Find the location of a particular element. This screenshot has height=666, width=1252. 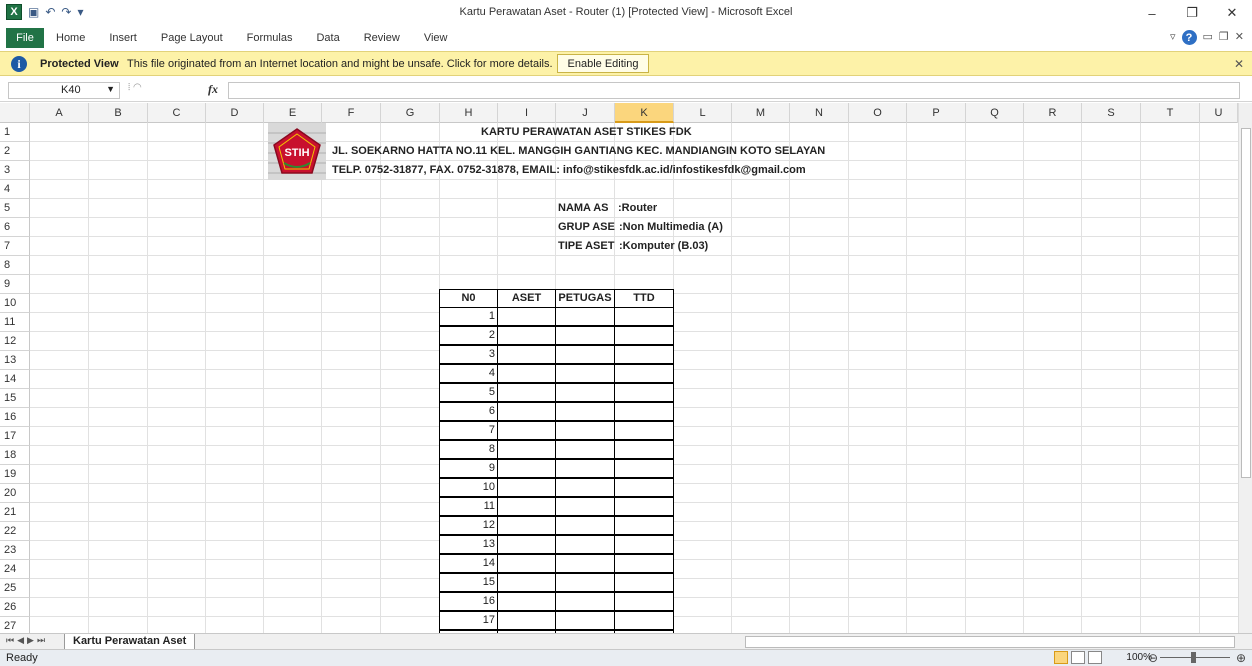

row-header: 14 is located at coordinates (15, 379).